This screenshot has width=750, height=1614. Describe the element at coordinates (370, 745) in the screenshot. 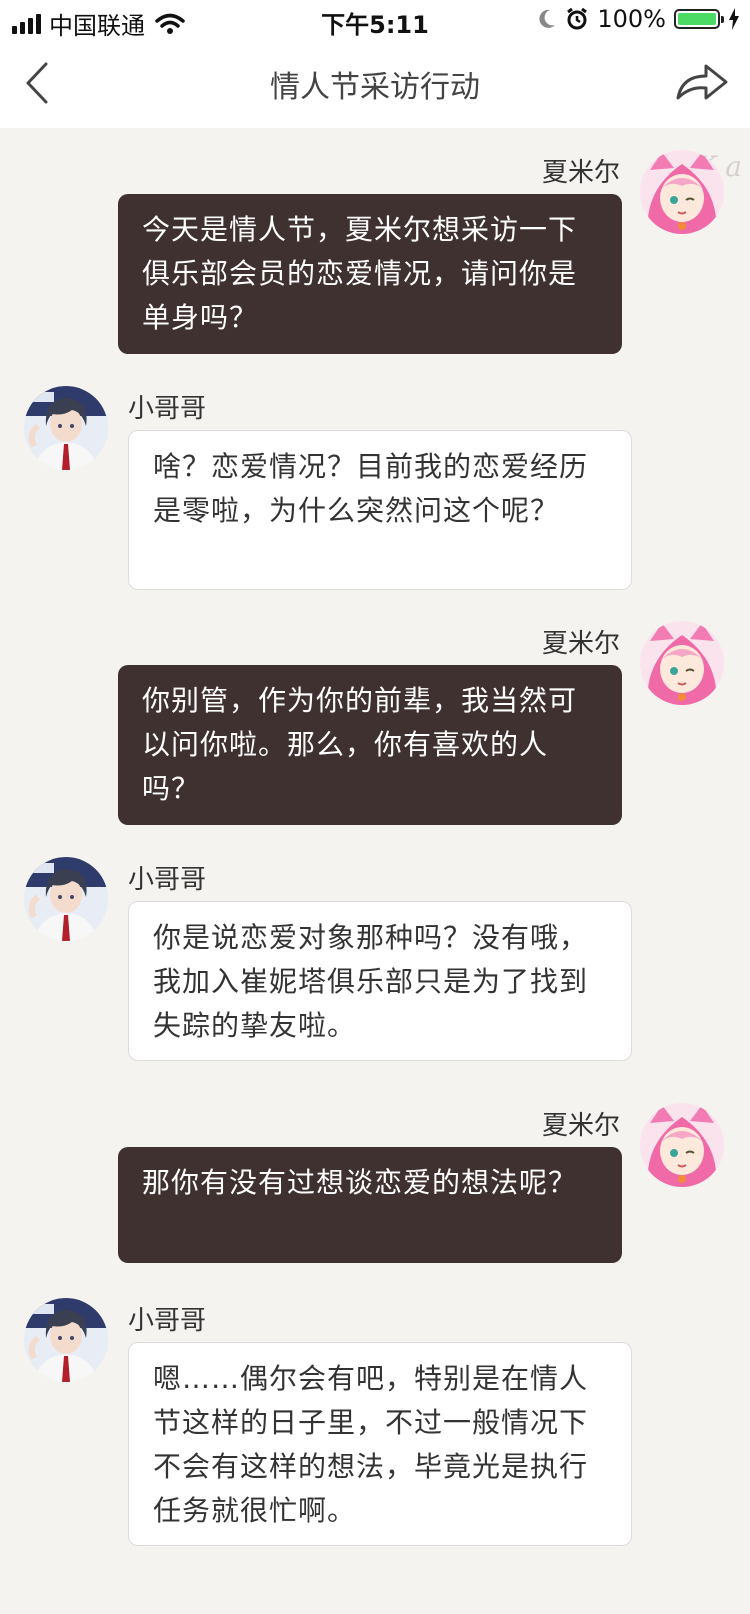

I see `message-bubble: 你别管，作为你的前辈，我当然可以问你啦。那么，你有喜欢的人吗？` at that location.